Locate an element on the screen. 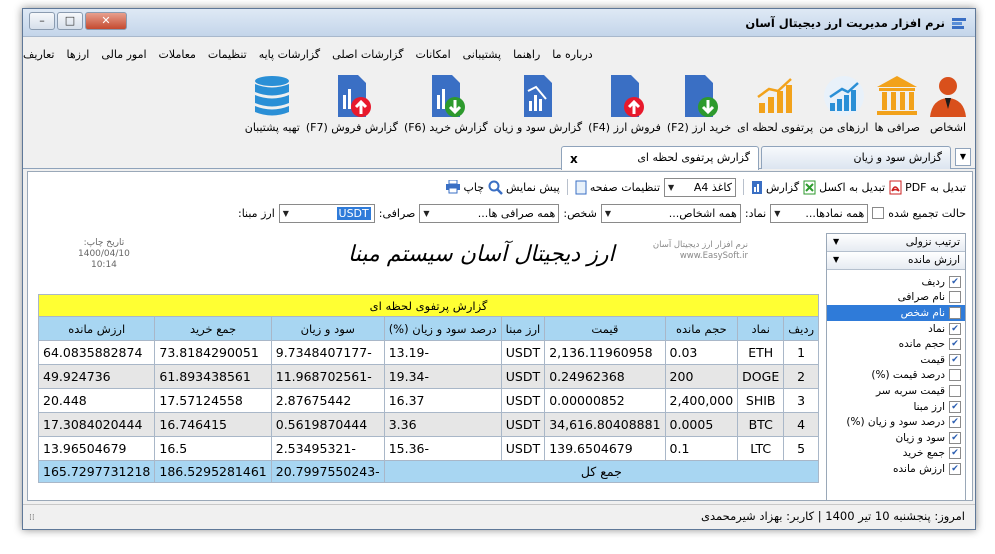 The image size is (995, 554). window-controls: – □ ✕ is located at coordinates (78, 21).